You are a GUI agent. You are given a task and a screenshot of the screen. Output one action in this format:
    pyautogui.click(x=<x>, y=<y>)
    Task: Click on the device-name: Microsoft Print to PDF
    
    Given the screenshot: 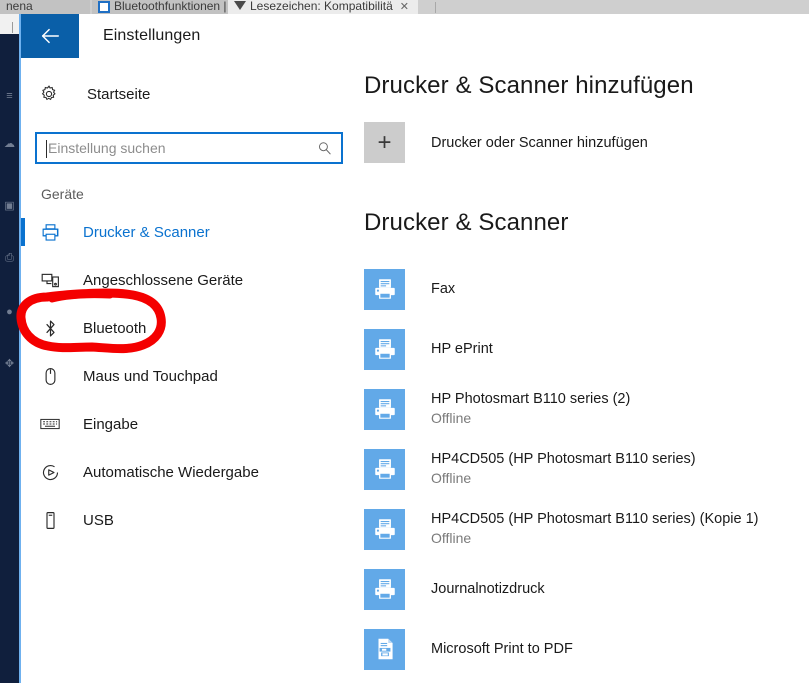 What is the action you would take?
    pyautogui.click(x=502, y=648)
    